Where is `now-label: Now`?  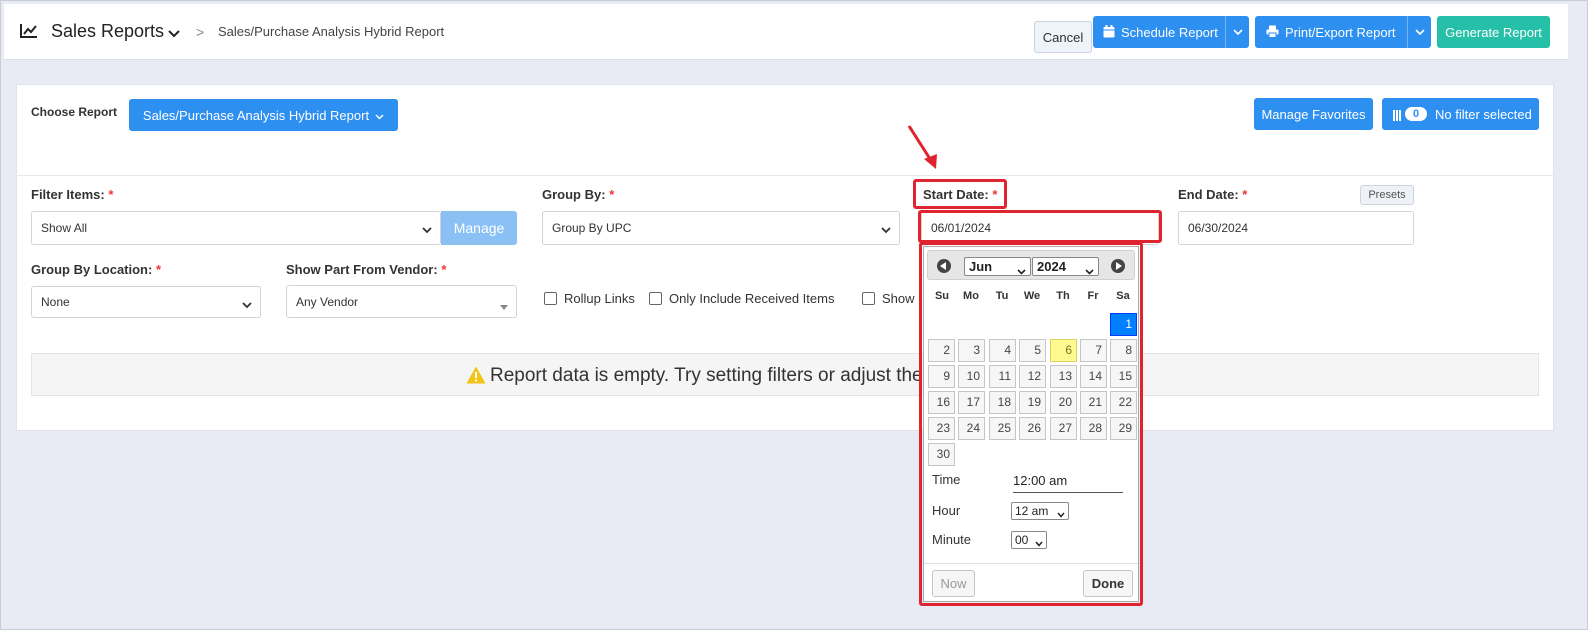
now-label: Now is located at coordinates (953, 583).